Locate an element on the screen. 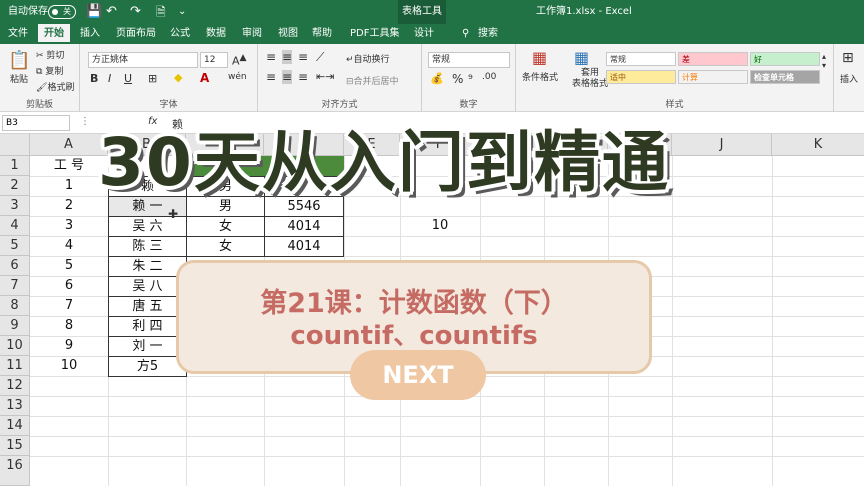 This screenshot has height=486, width=864. cell-b6: 朱 二 is located at coordinates (147, 266).